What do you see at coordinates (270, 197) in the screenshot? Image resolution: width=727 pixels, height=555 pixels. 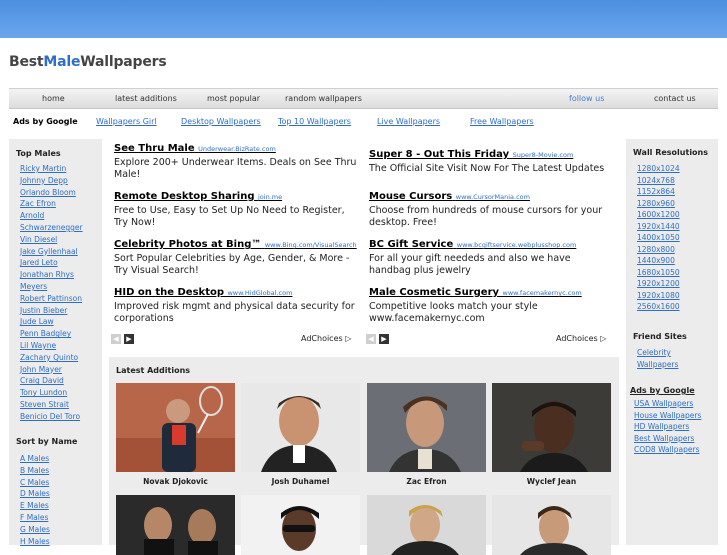 I see `ad-url: join.me` at bounding box center [270, 197].